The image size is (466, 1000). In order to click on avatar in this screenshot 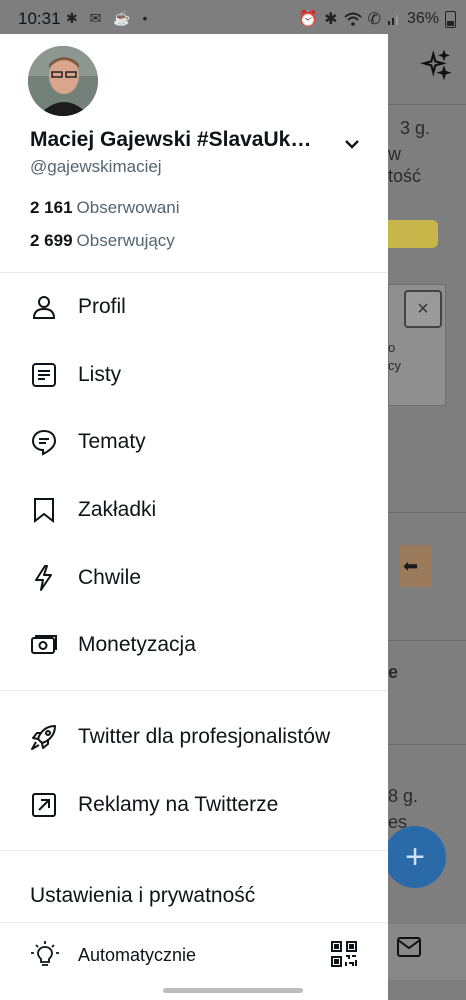, I will do `click(63, 81)`.